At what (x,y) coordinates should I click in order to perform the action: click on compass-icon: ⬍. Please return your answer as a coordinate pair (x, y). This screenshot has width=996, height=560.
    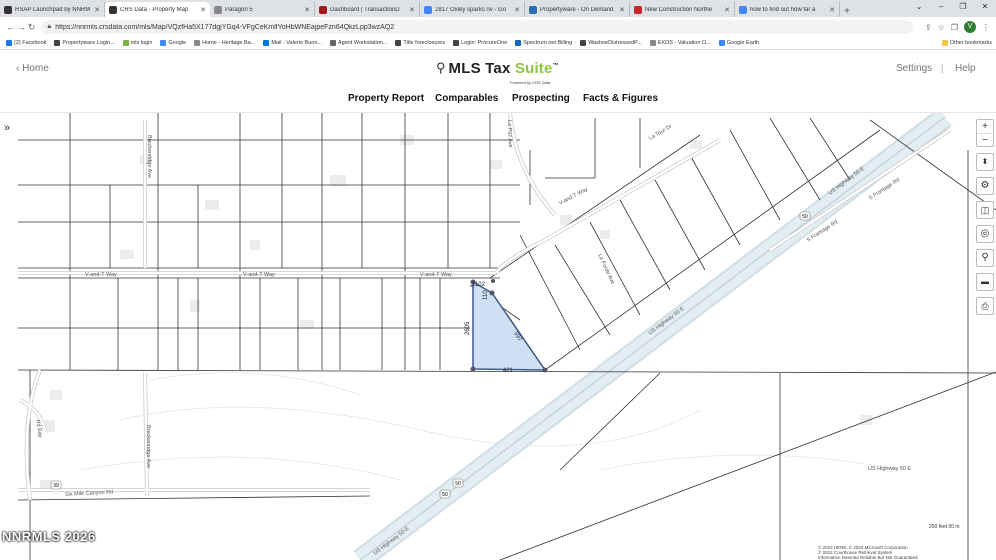
    Looking at the image, I should click on (985, 162).